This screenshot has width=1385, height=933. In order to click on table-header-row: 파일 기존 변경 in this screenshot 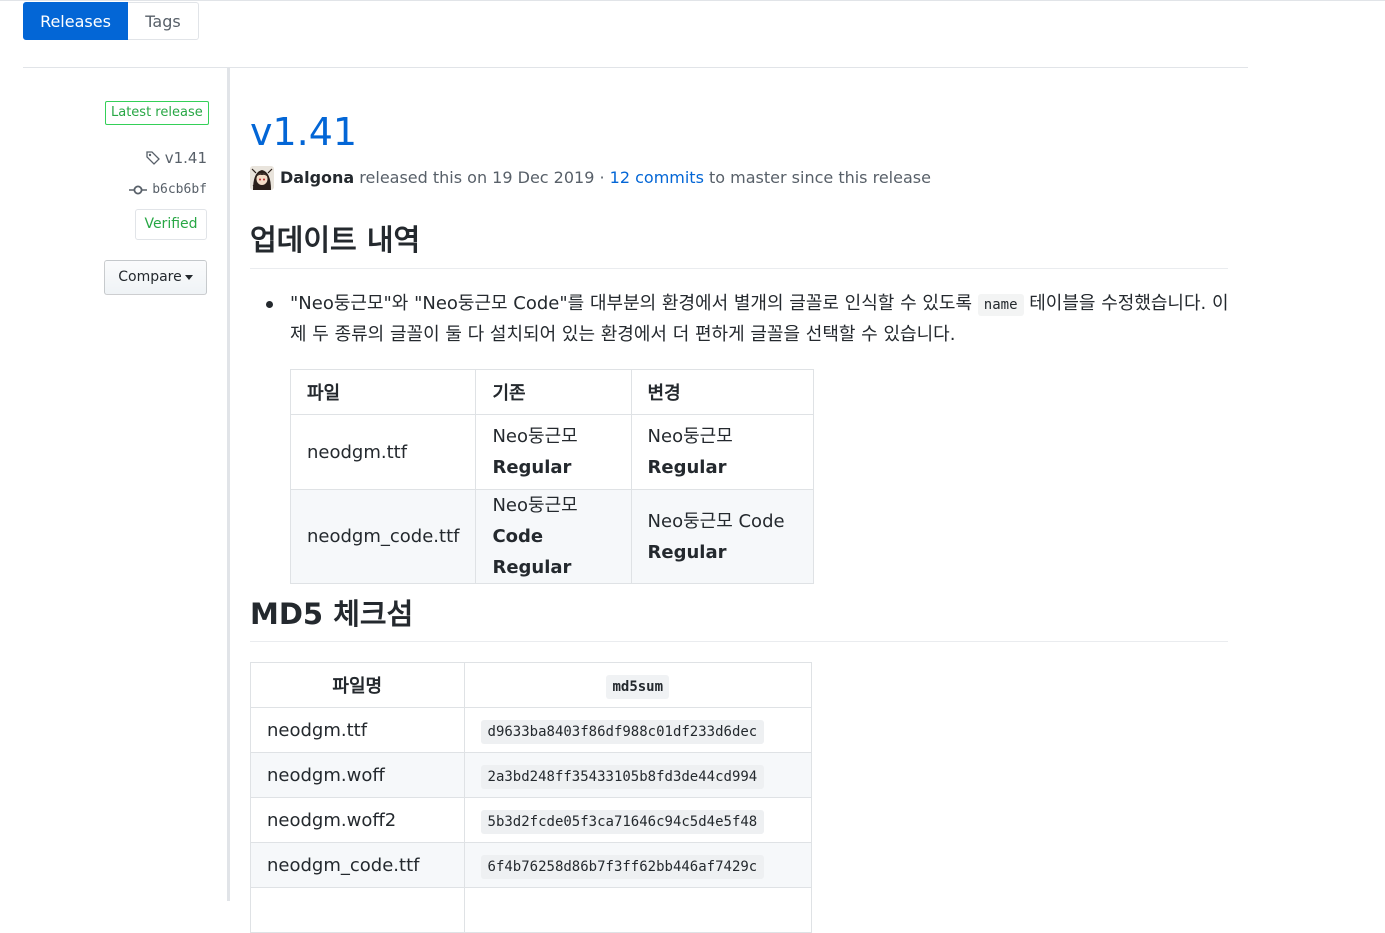, I will do `click(552, 392)`.